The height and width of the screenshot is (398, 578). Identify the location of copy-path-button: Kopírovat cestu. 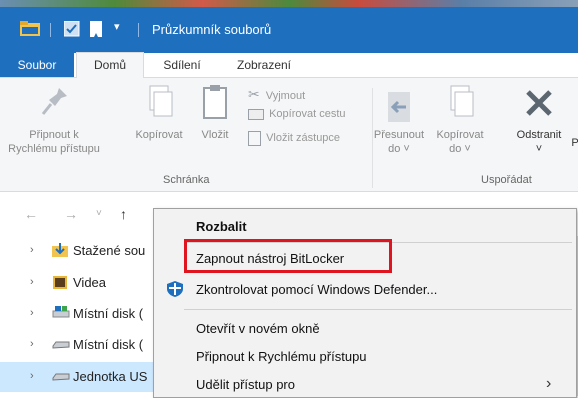
(297, 114).